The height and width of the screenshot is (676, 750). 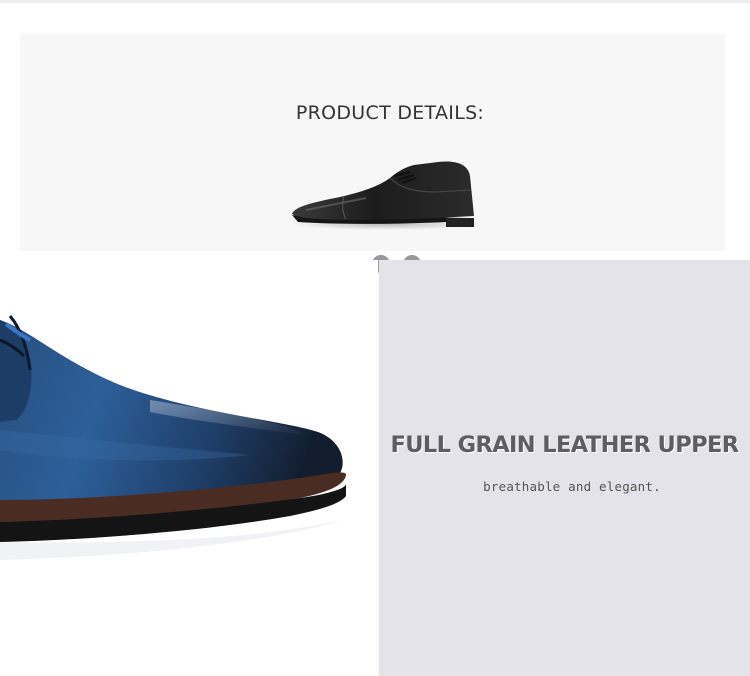 I want to click on feature-title: FULL GRAIN LEATHER UPPER, so click(x=564, y=445).